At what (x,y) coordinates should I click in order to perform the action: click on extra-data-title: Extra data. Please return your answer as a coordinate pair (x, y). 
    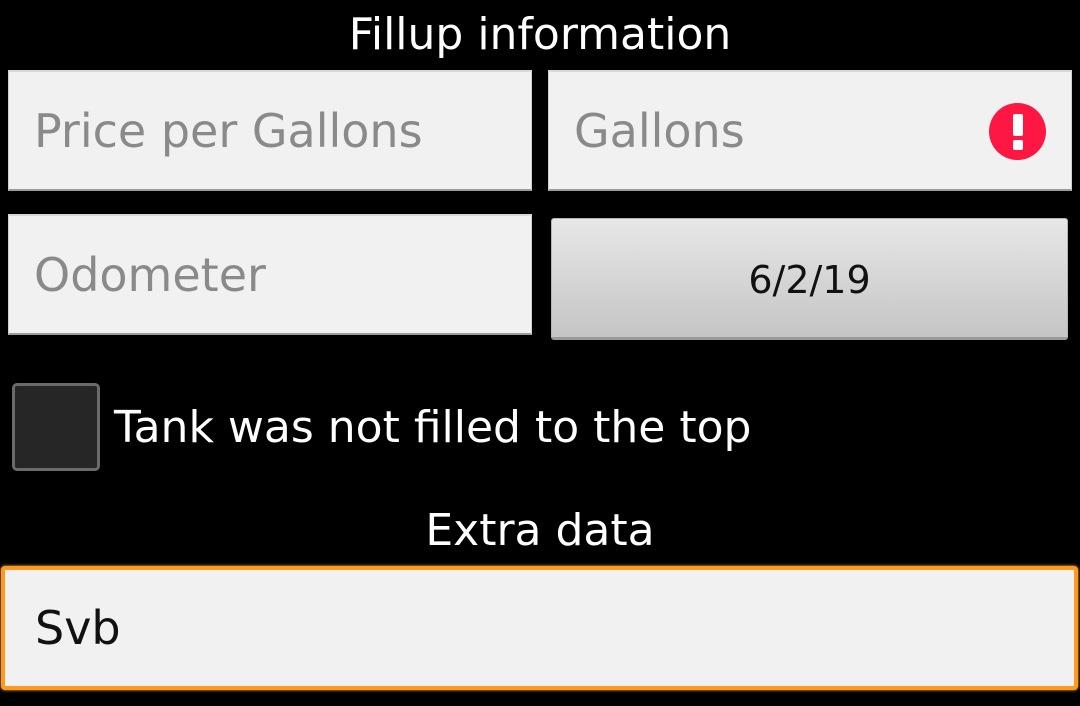
    Looking at the image, I should click on (540, 530).